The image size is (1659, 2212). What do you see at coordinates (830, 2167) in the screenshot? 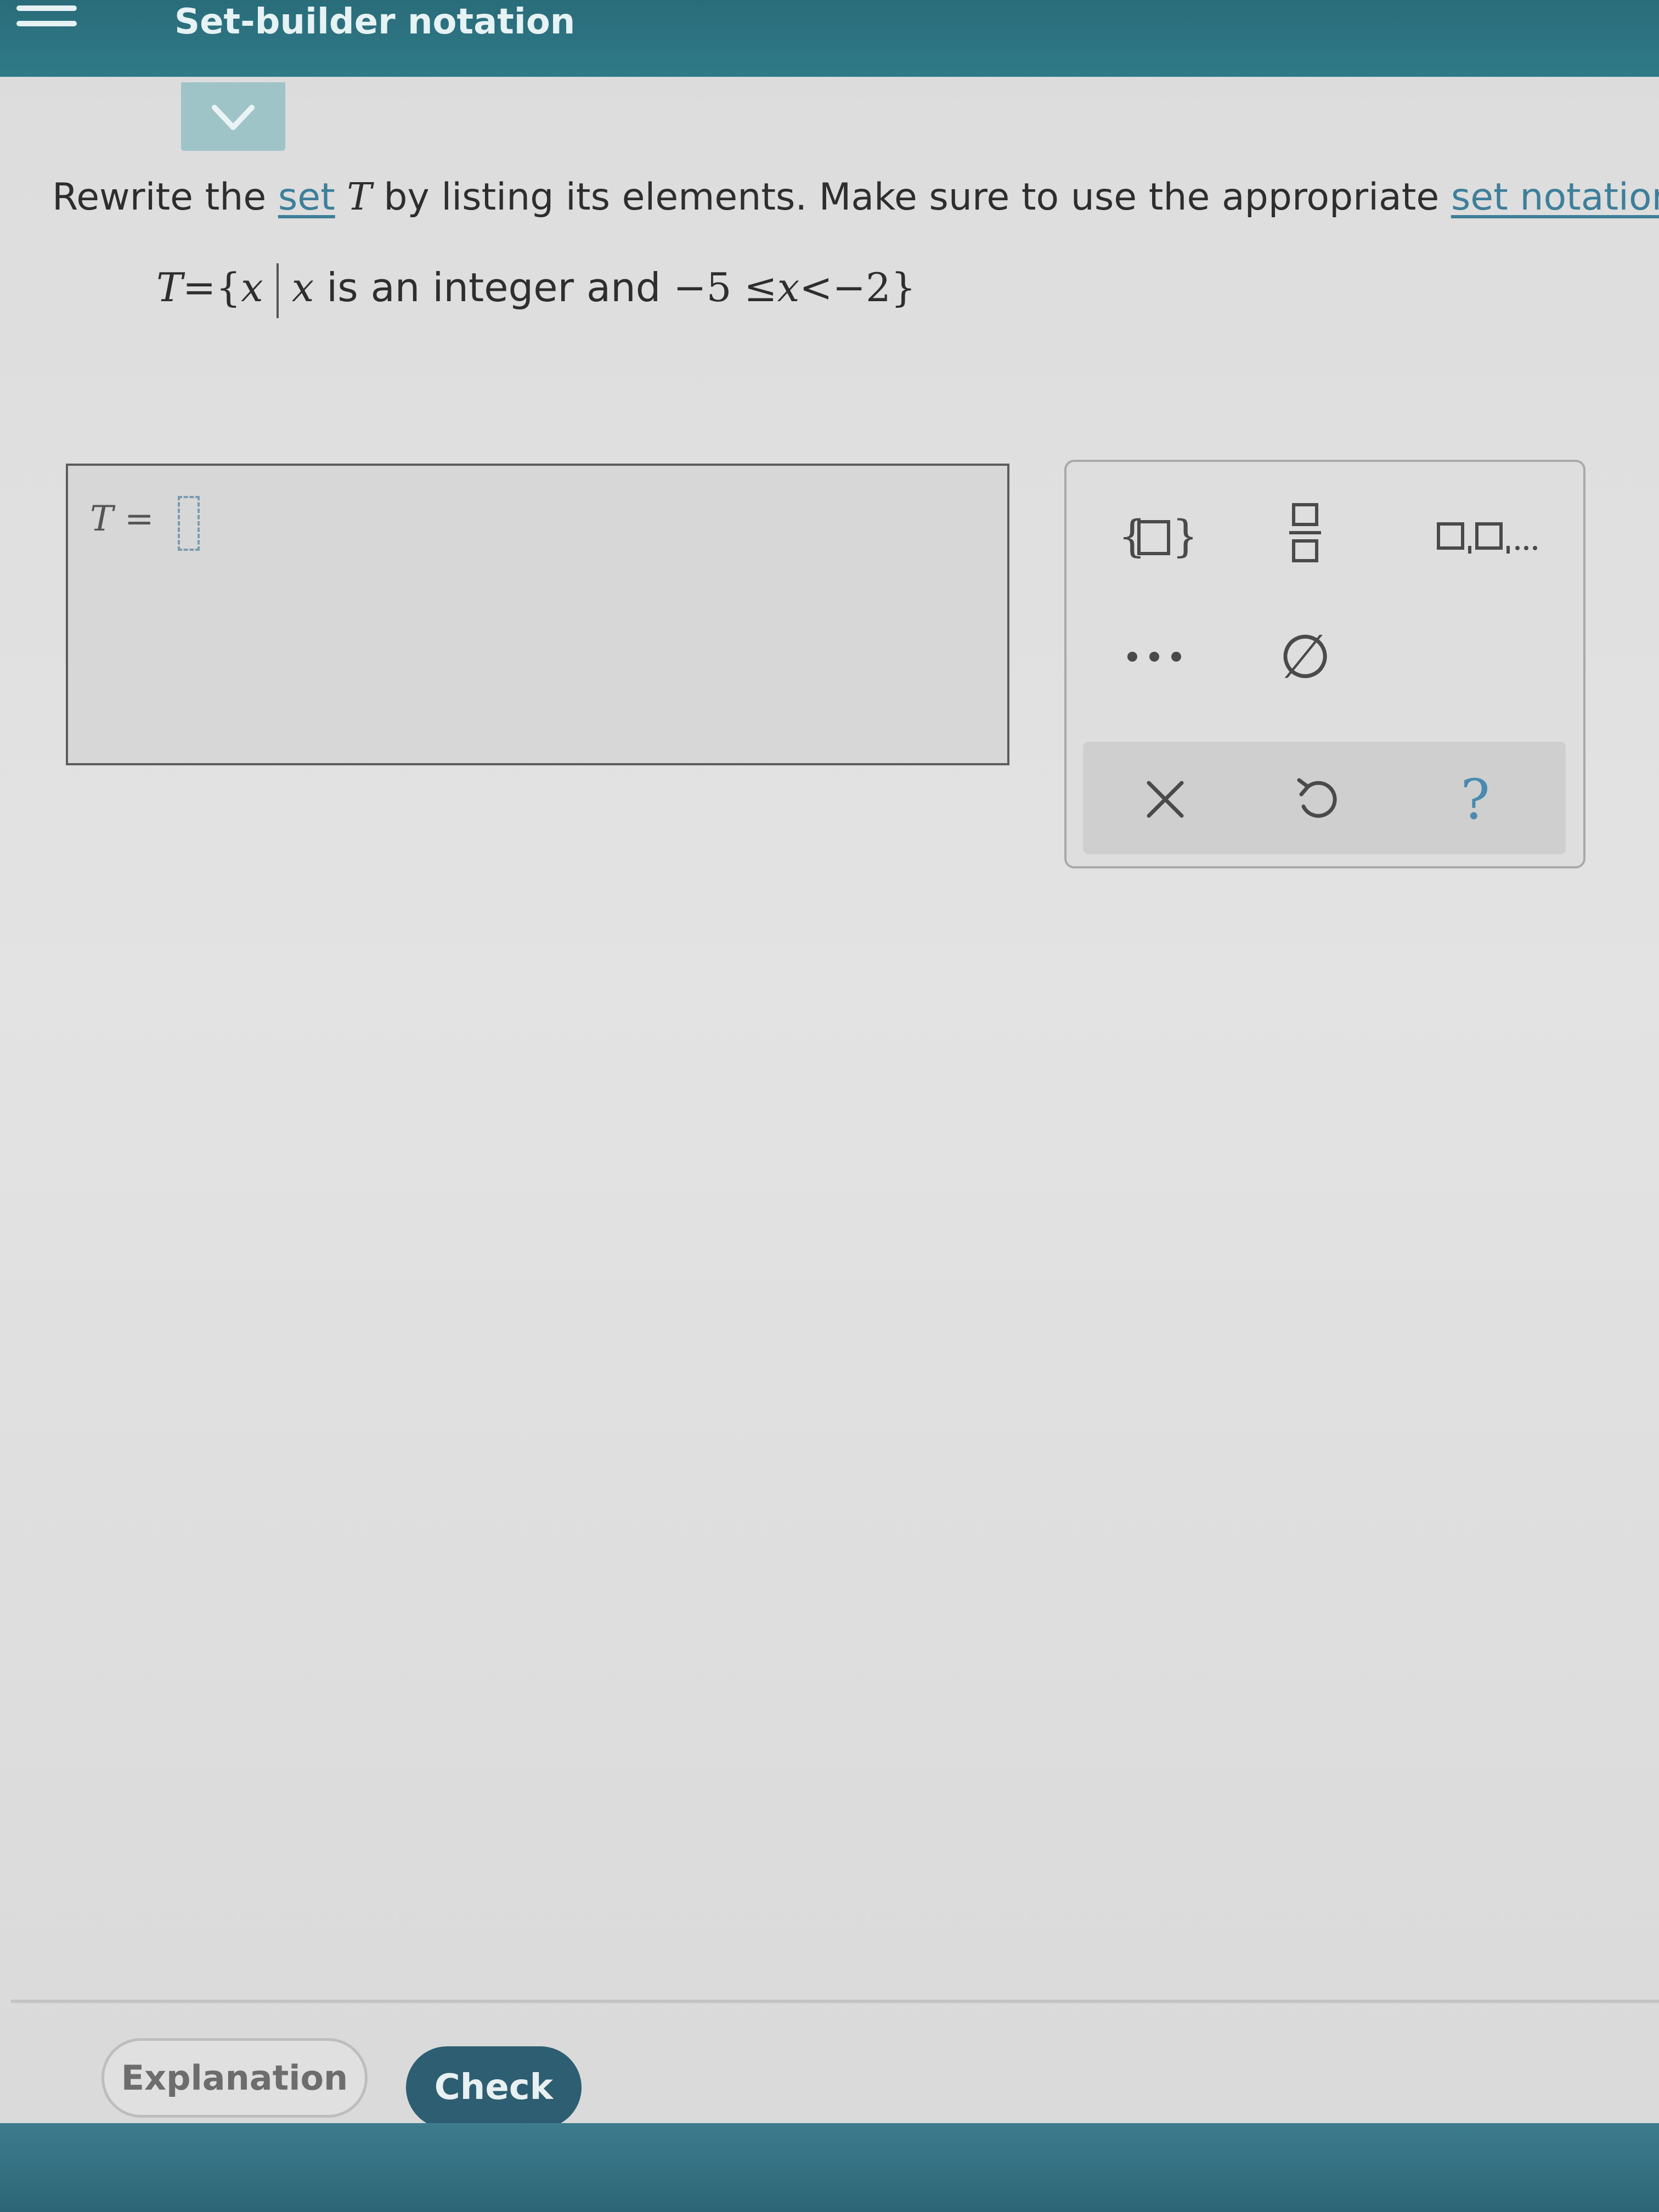
I see `footer-bar` at bounding box center [830, 2167].